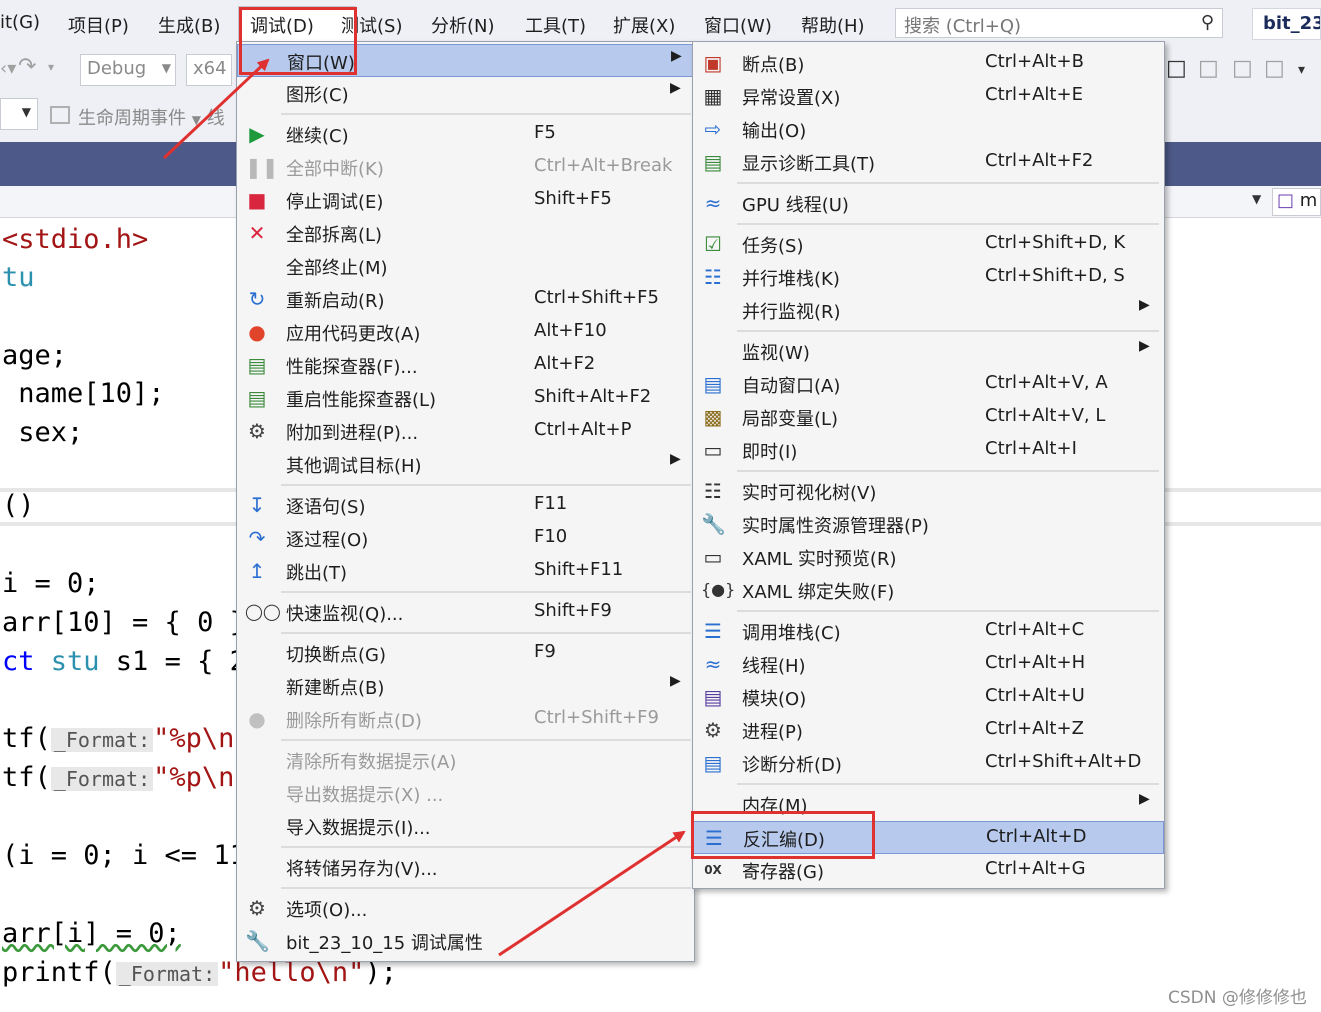  What do you see at coordinates (257, 538) in the screenshot?
I see `step-over-icon: ↷` at bounding box center [257, 538].